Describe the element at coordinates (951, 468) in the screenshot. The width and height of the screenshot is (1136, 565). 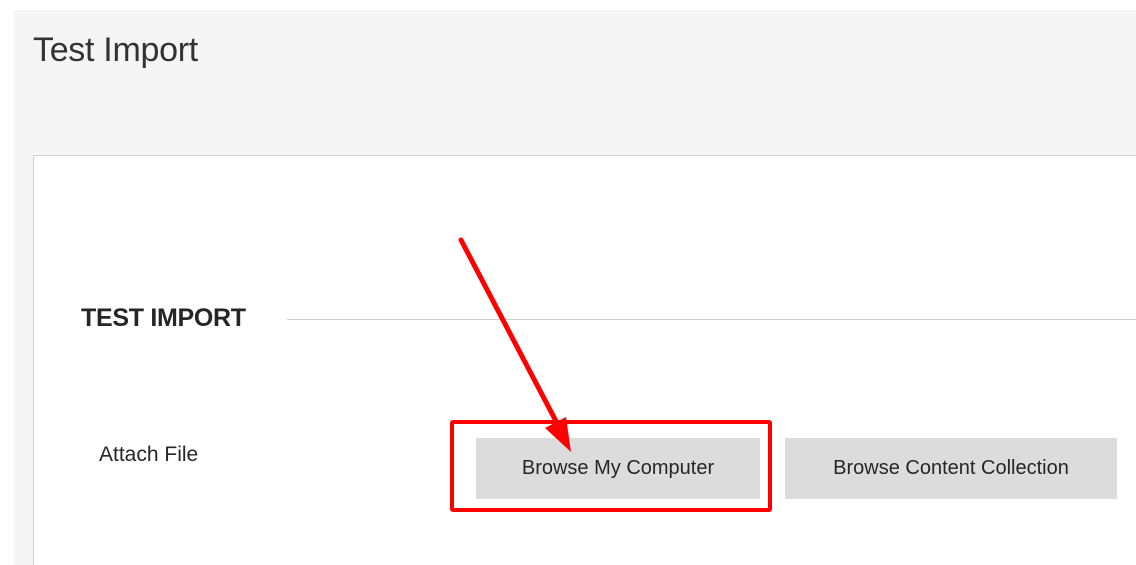
I see `browse-content-collection-button: Browse Content Collection` at that location.